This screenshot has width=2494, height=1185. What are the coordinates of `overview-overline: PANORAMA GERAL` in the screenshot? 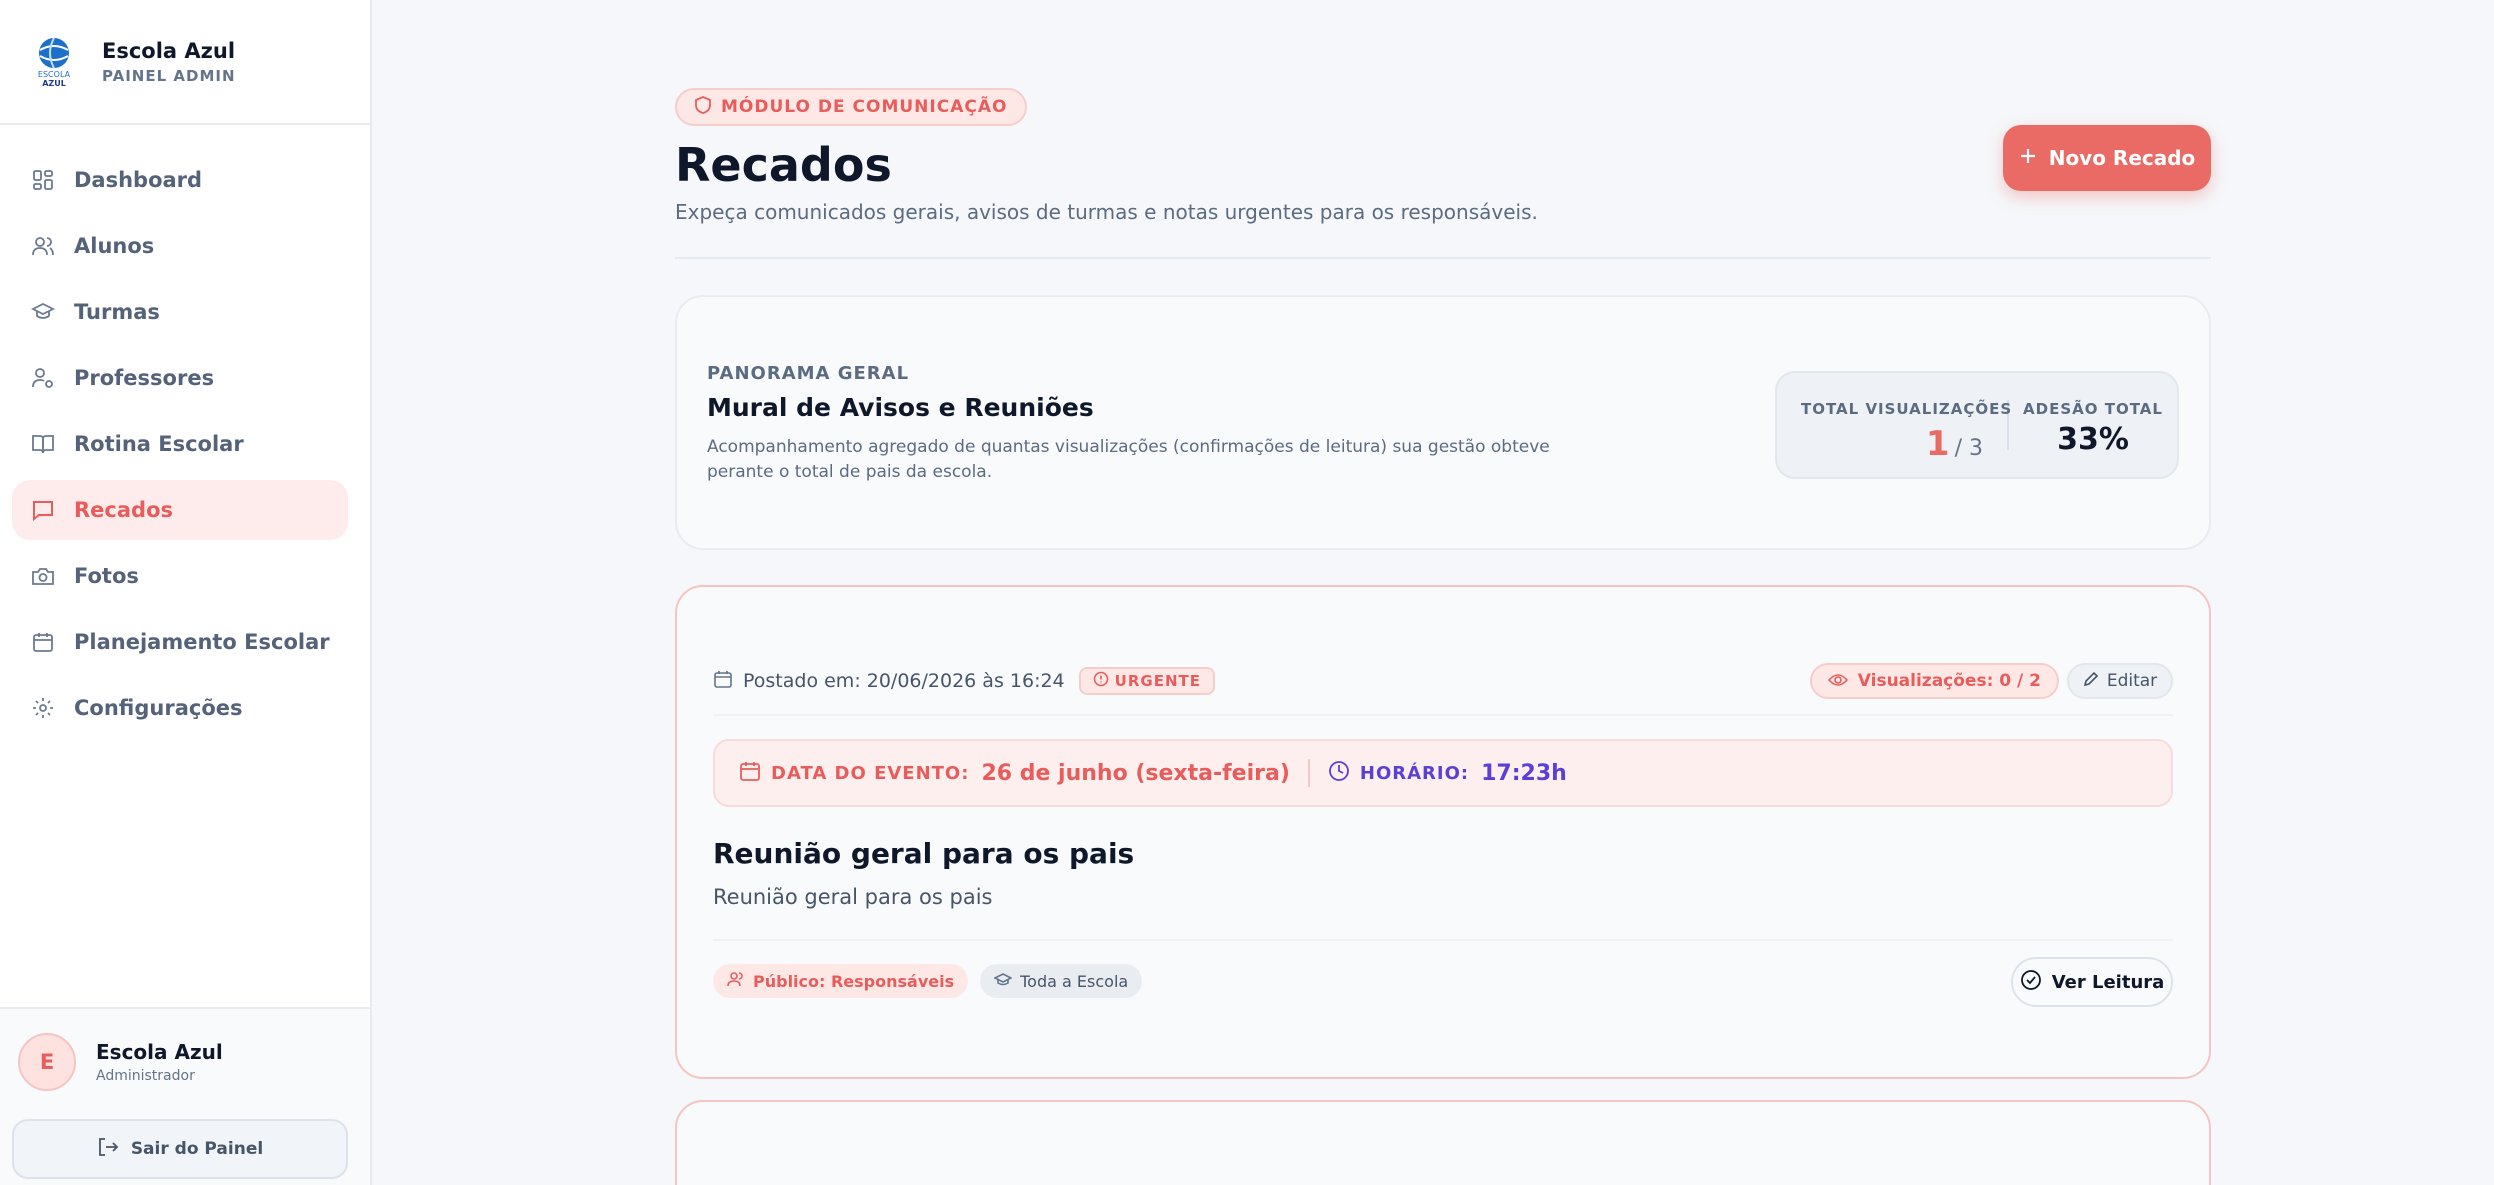 It's located at (808, 373).